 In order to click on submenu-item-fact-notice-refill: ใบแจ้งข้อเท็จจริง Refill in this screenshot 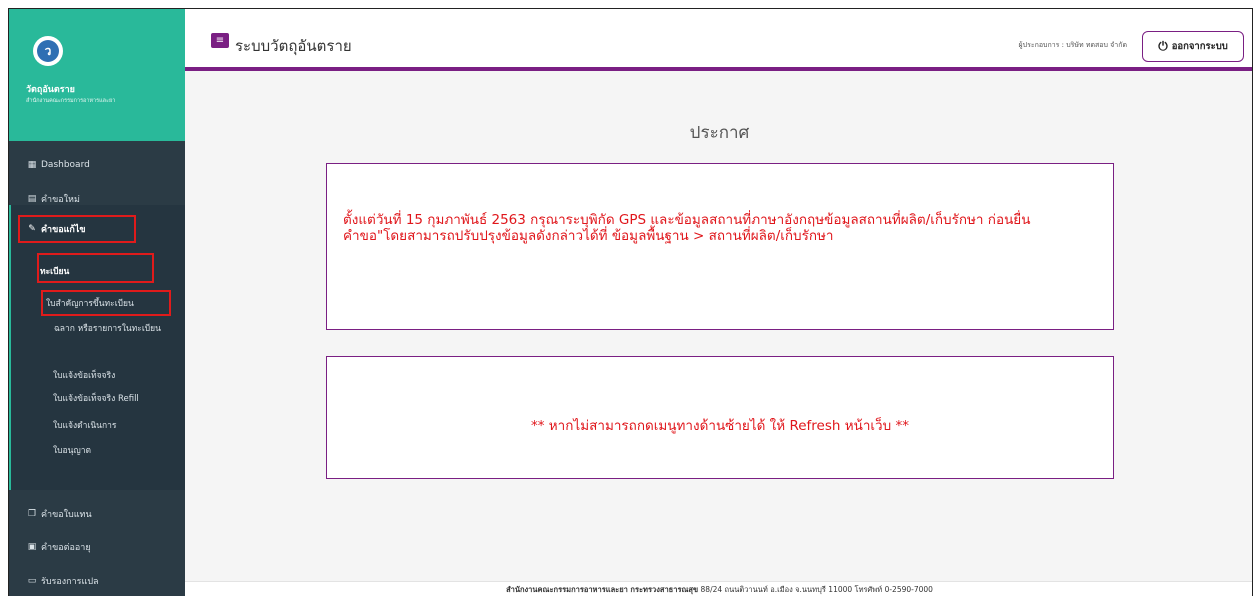, I will do `click(97, 398)`.